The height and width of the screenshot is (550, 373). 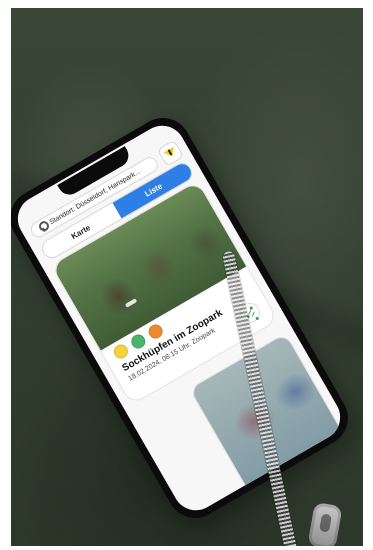 What do you see at coordinates (170, 153) in the screenshot?
I see `filter-icon` at bounding box center [170, 153].